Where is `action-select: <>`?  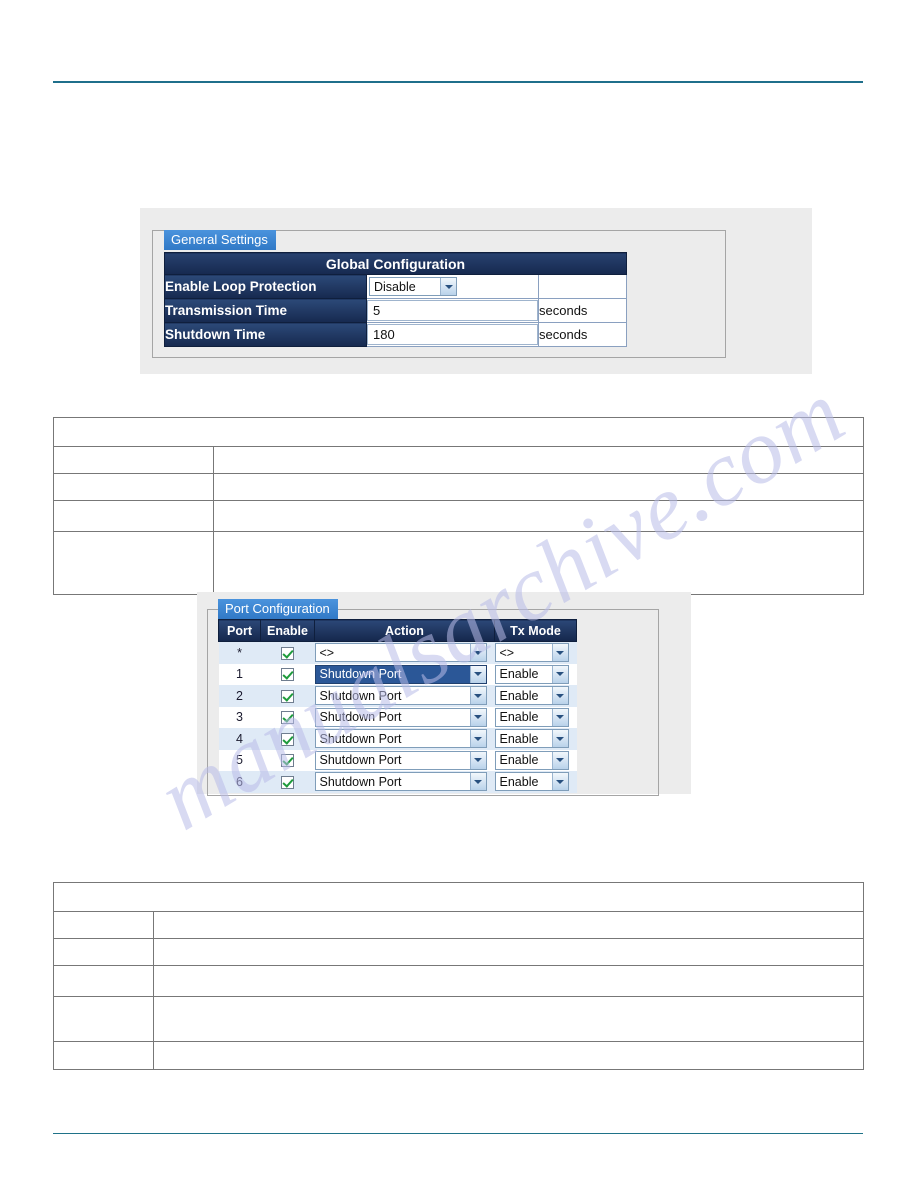 action-select: <> is located at coordinates (400, 653).